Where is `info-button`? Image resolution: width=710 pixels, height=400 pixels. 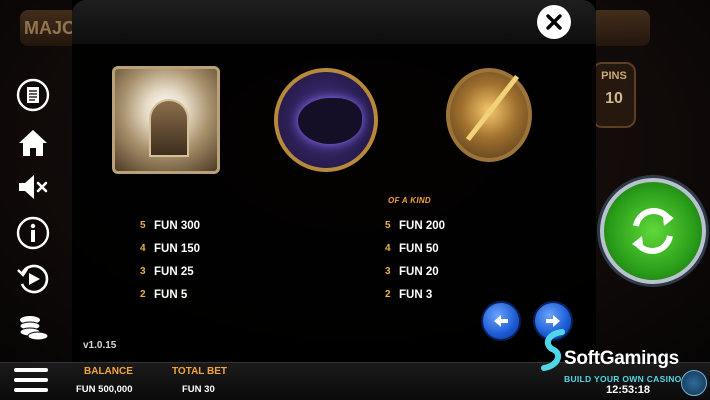
info-button is located at coordinates (33, 233).